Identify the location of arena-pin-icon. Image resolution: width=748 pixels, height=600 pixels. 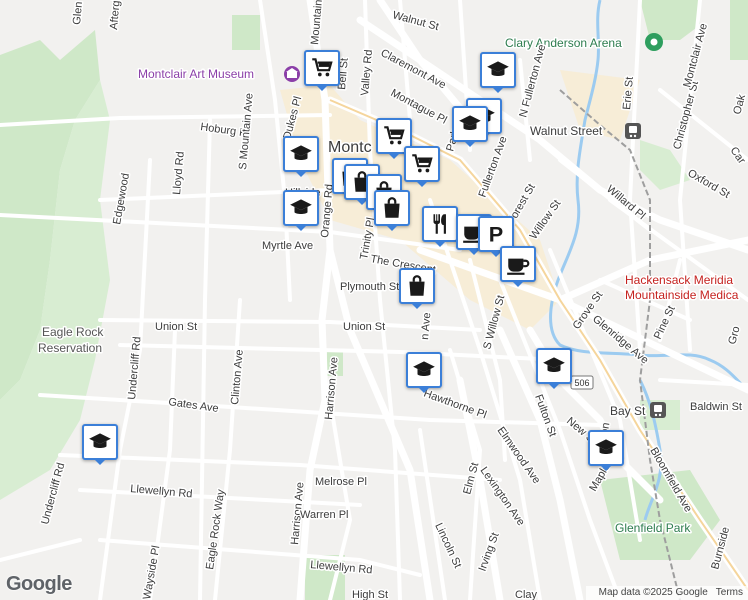
(654, 42).